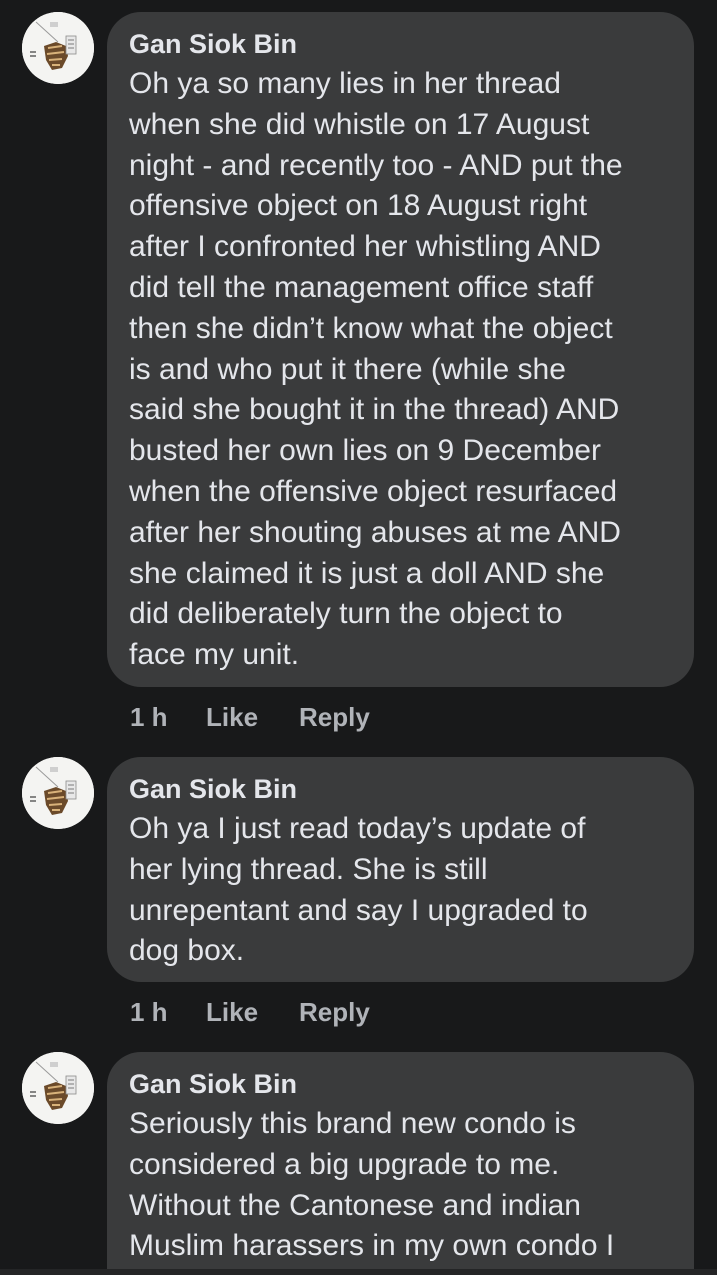 Image resolution: width=717 pixels, height=1275 pixels. What do you see at coordinates (365, 451) in the screenshot?
I see `comment-line: busted her own lies on 9 December` at bounding box center [365, 451].